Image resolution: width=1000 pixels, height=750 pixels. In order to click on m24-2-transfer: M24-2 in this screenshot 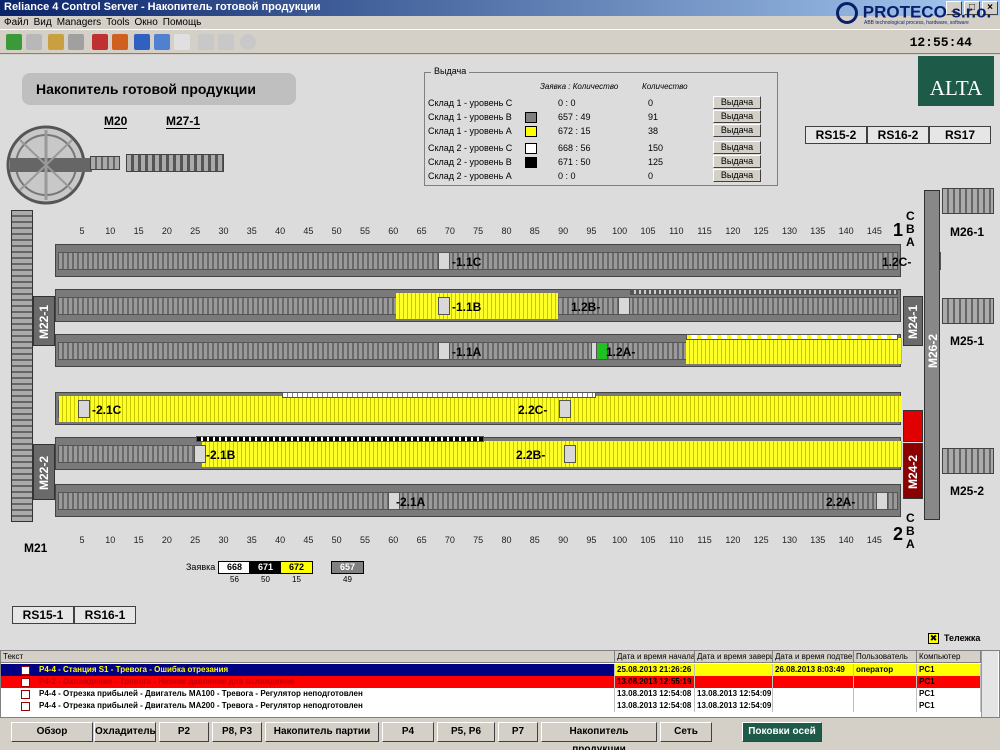, I will do `click(913, 471)`.